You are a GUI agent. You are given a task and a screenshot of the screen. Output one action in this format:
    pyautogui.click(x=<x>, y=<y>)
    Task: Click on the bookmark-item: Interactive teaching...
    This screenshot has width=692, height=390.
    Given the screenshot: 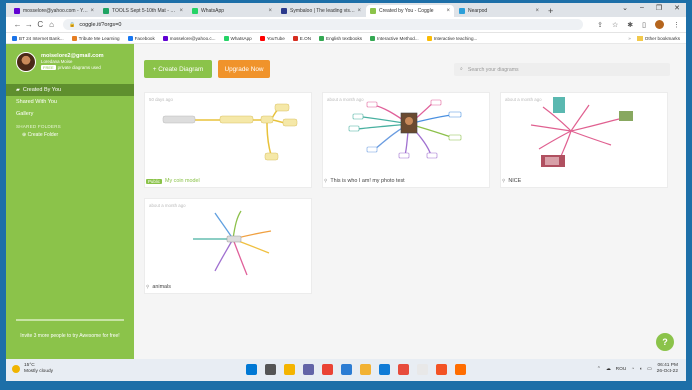 What is the action you would take?
    pyautogui.click(x=451, y=38)
    